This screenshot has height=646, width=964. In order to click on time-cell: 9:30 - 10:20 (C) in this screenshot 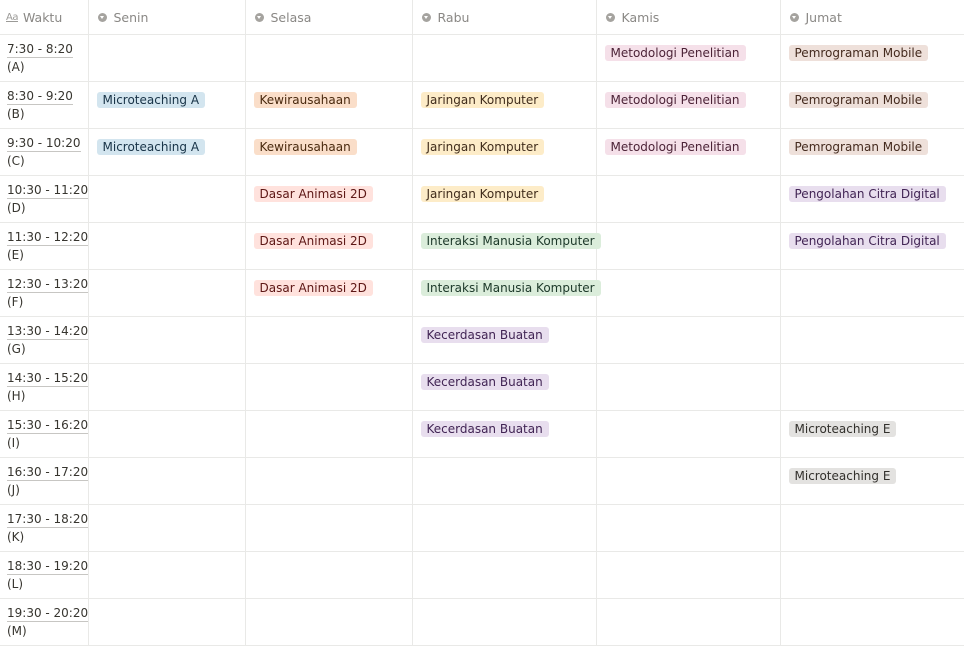, I will do `click(44, 152)`.